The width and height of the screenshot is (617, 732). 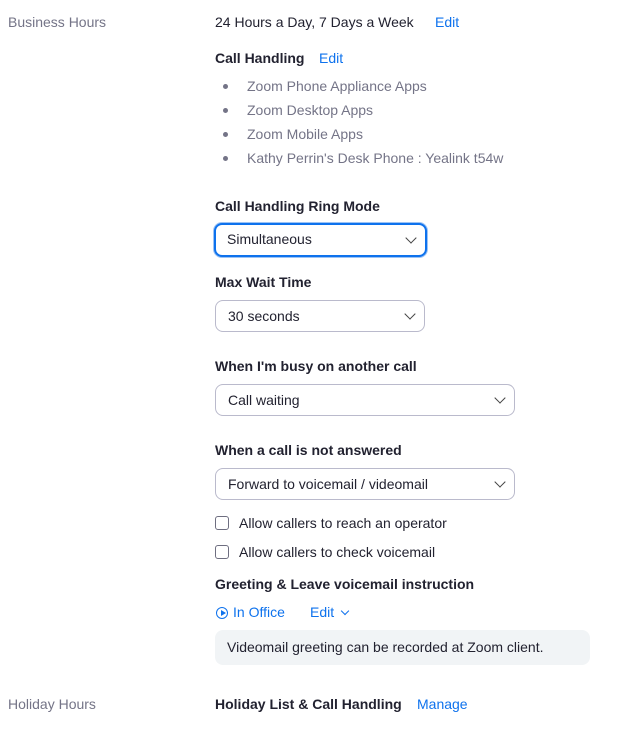 What do you see at coordinates (359, 134) in the screenshot?
I see `device-item: Zoom Mobile Apps` at bounding box center [359, 134].